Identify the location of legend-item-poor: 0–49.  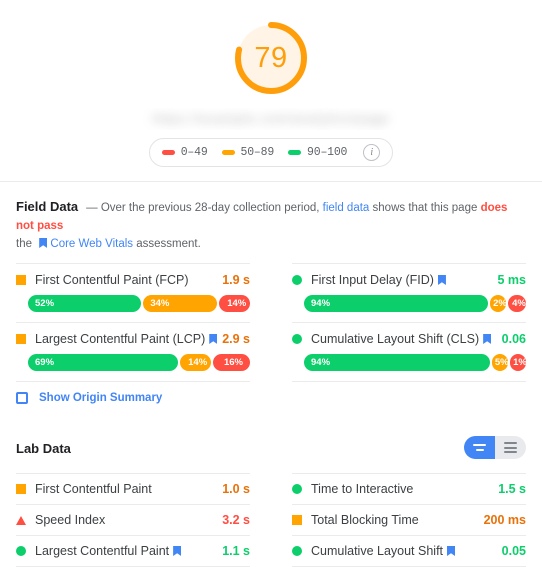
(184, 152).